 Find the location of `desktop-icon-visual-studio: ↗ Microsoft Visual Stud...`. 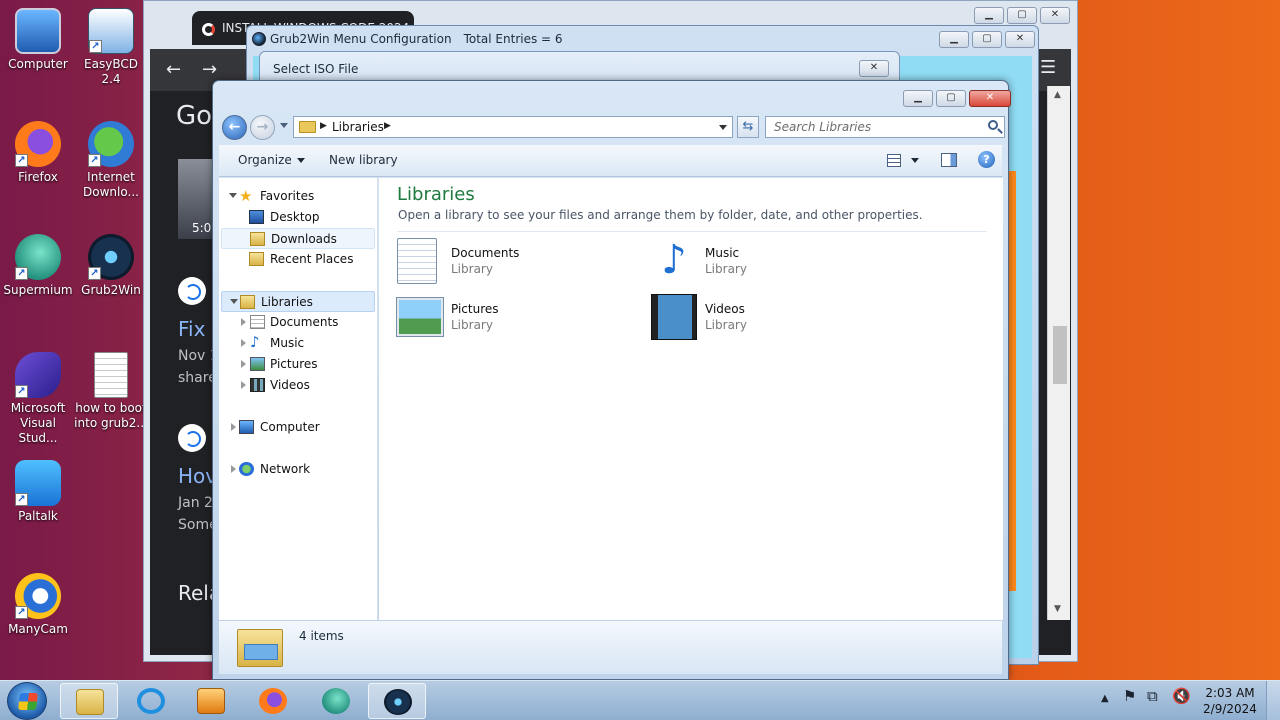

desktop-icon-visual-studio: ↗ Microsoft Visual Stud... is located at coordinates (38, 399).